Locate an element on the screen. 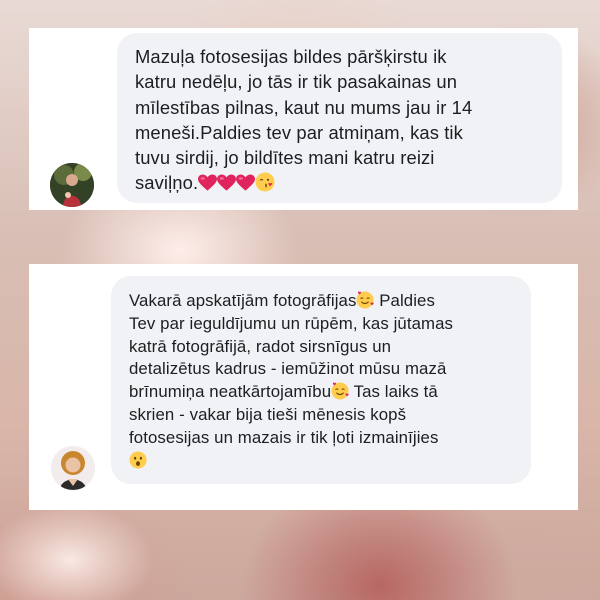 The width and height of the screenshot is (600, 600). astonished-face-icon is located at coordinates (138, 460).